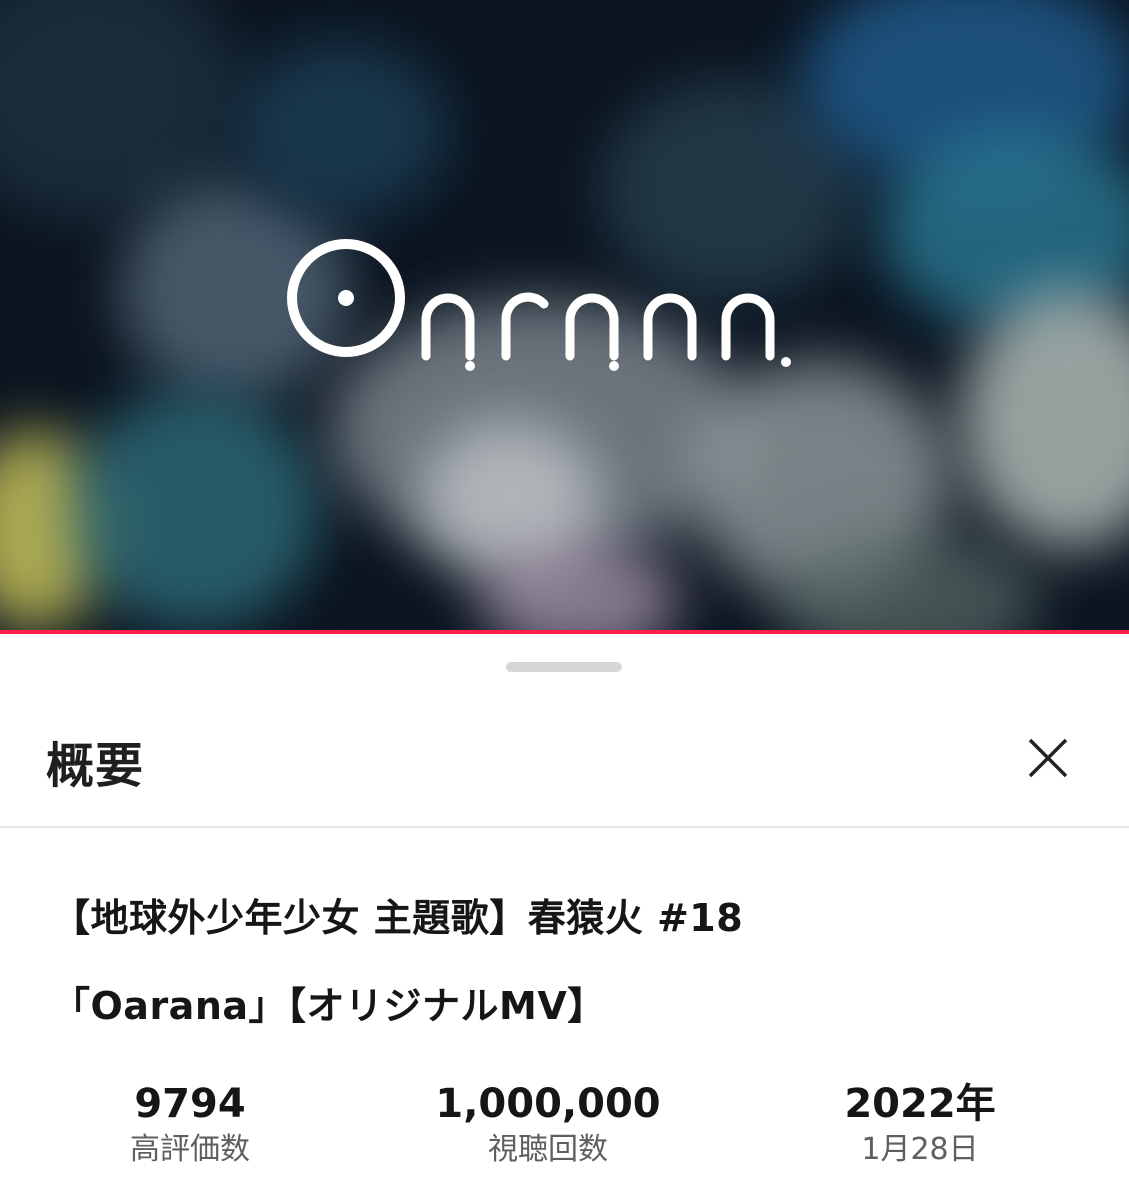 This screenshot has width=1129, height=1200. Describe the element at coordinates (548, 1149) in the screenshot. I see `views-label: 視聴回数` at that location.